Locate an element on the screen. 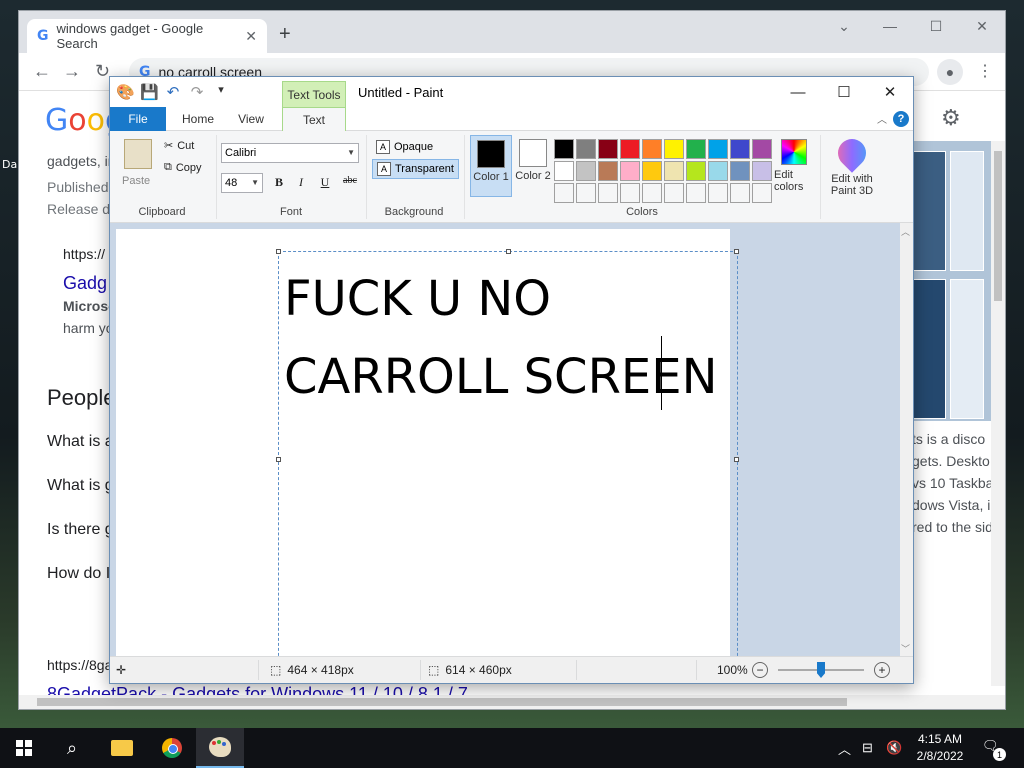 This screenshot has width=1024, height=768. result-url-2: https://8ga is located at coordinates (79, 665).